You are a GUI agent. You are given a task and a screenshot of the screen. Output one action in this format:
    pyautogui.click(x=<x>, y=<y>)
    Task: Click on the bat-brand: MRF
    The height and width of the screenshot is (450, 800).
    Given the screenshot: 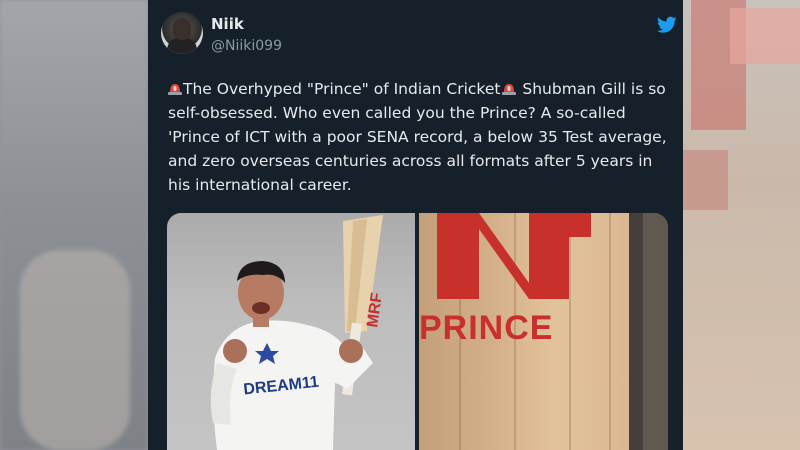 What is the action you would take?
    pyautogui.click(x=375, y=310)
    